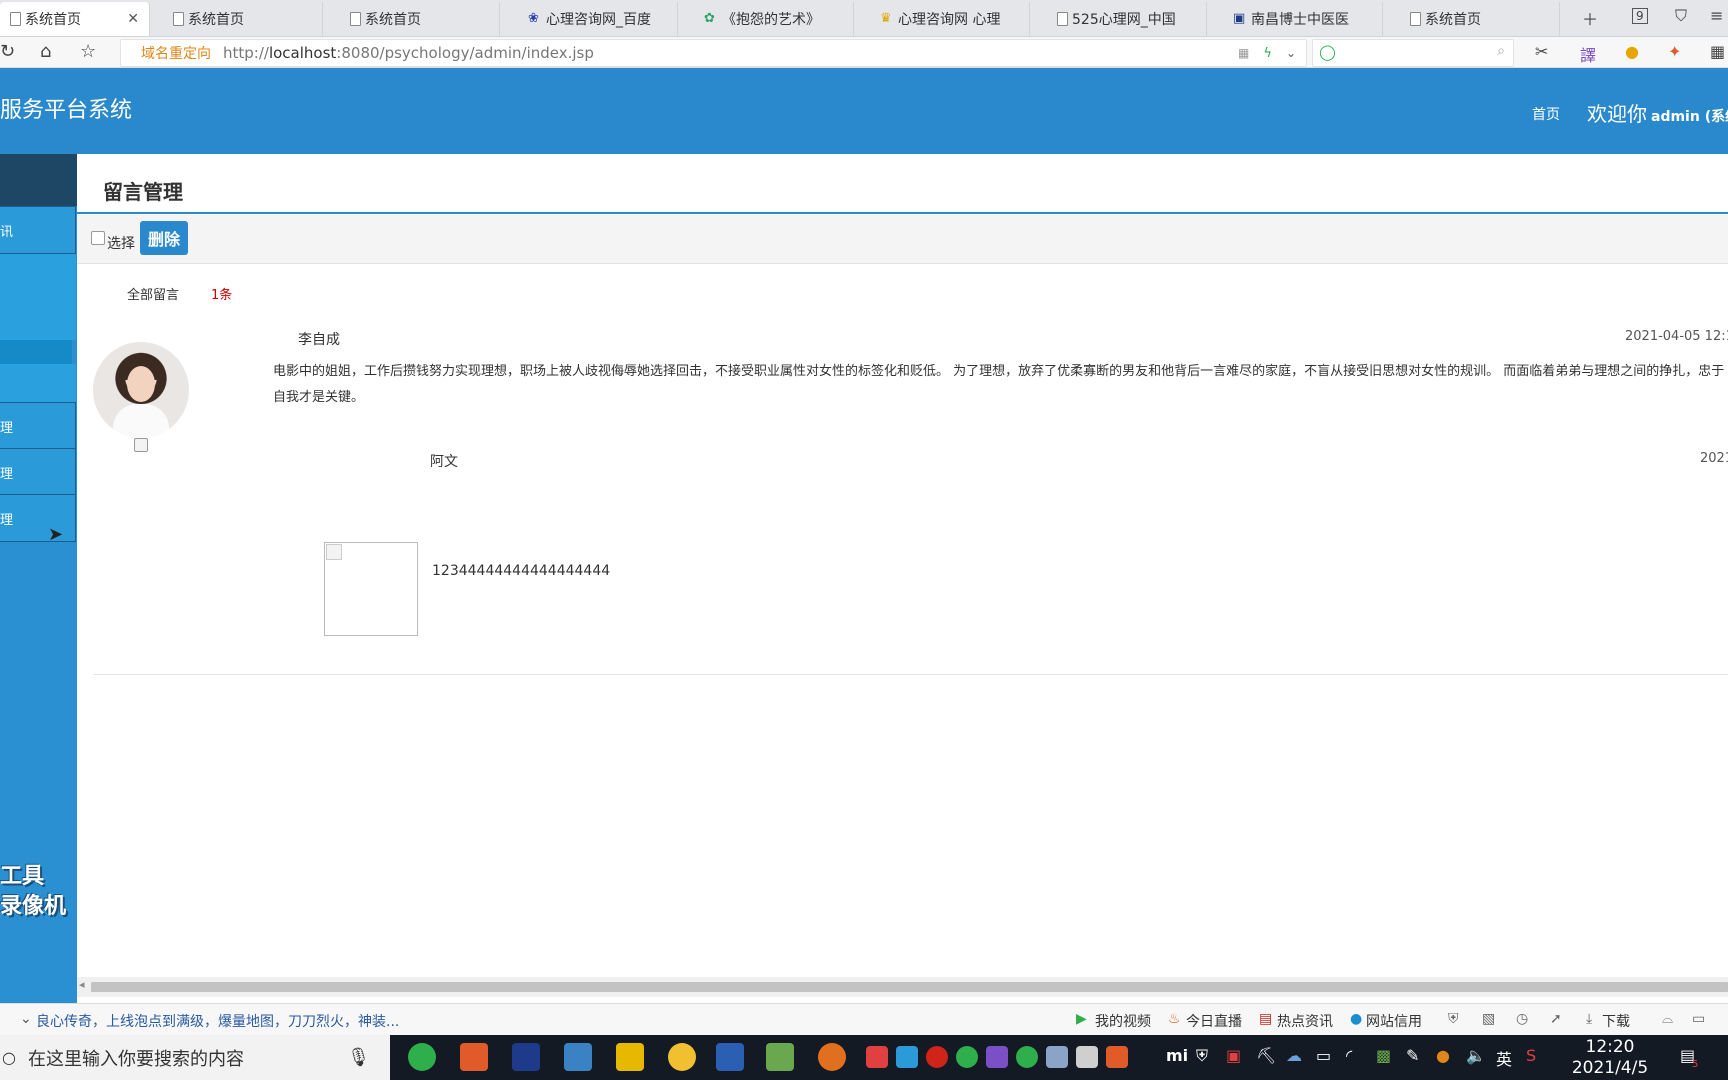  Describe the element at coordinates (1657, 112) in the screenshot. I see `welcome-text: 欢迎你admin (系统` at that location.